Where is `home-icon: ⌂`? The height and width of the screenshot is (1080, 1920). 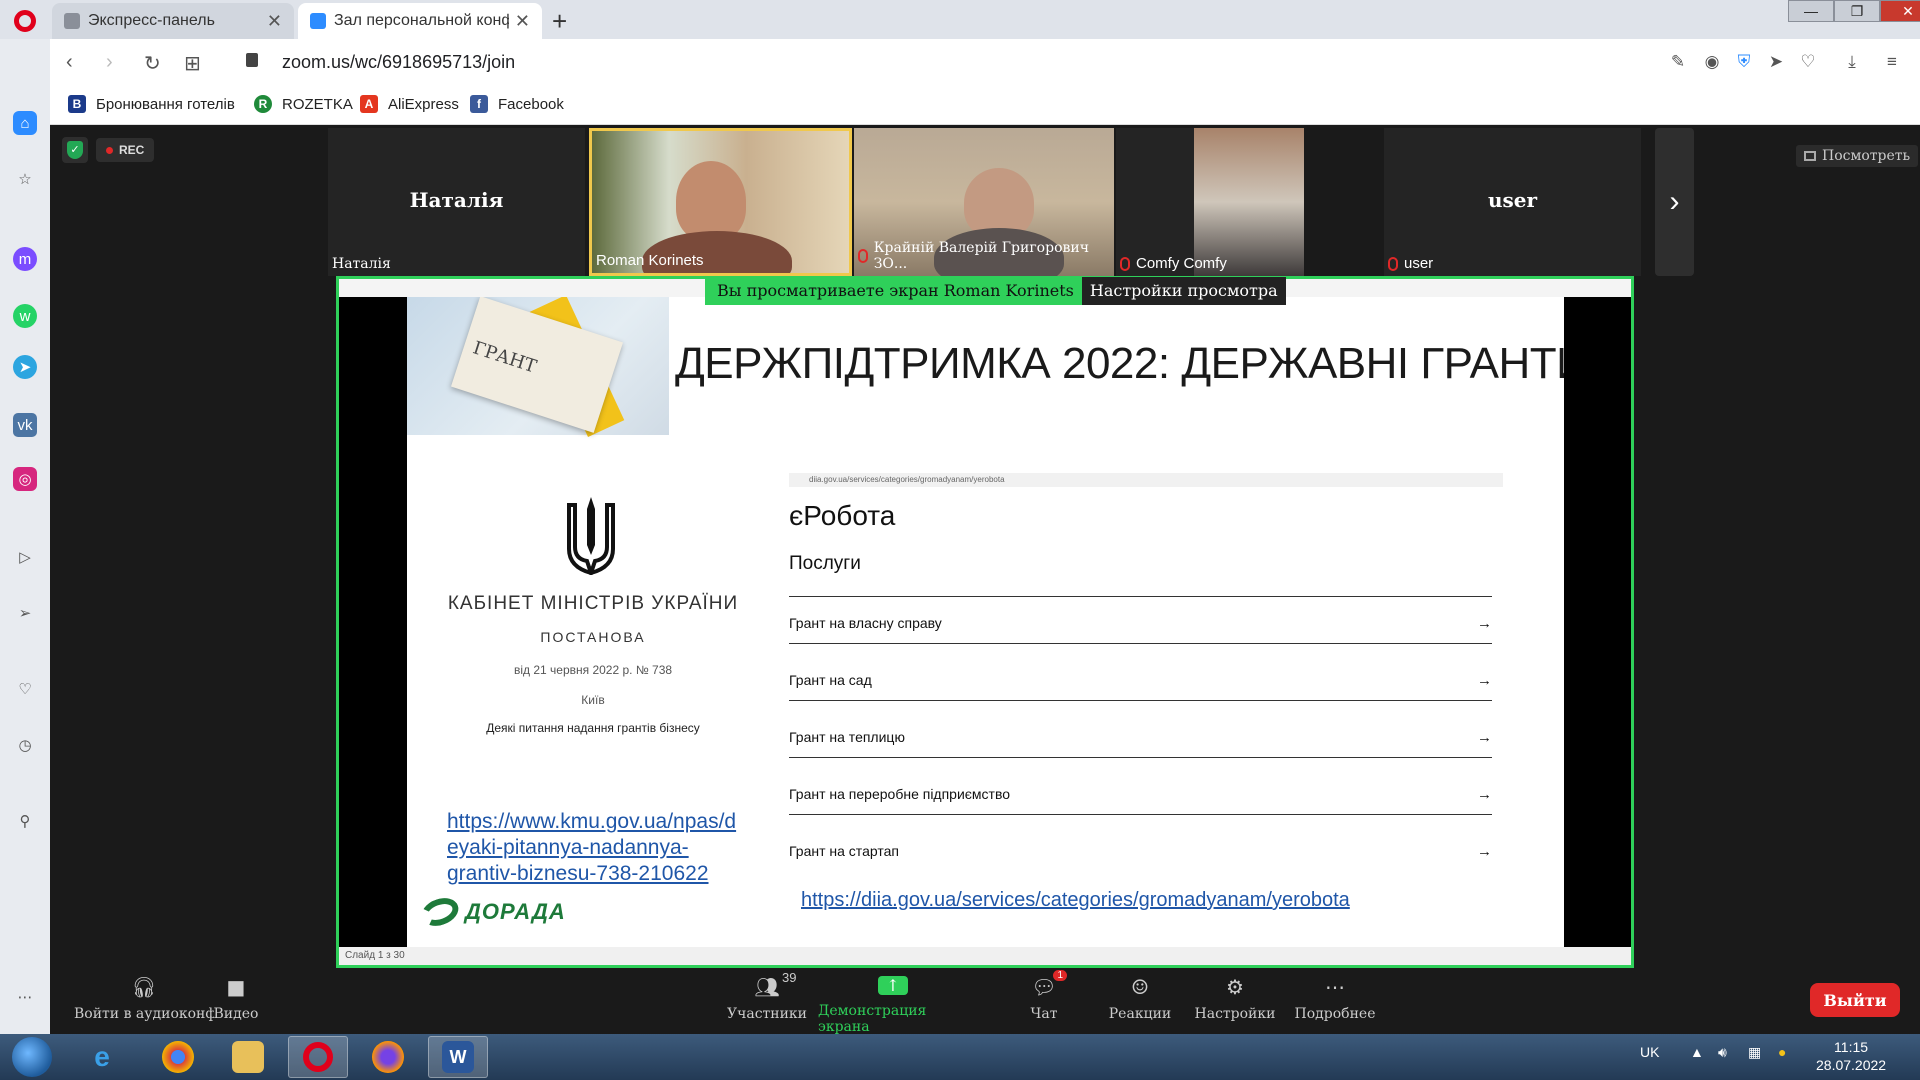
home-icon: ⌂ is located at coordinates (25, 123).